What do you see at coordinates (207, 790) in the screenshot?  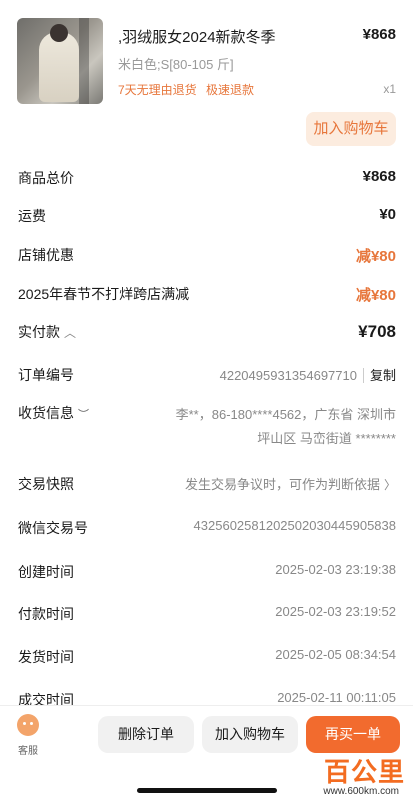 I see `home-indicator` at bounding box center [207, 790].